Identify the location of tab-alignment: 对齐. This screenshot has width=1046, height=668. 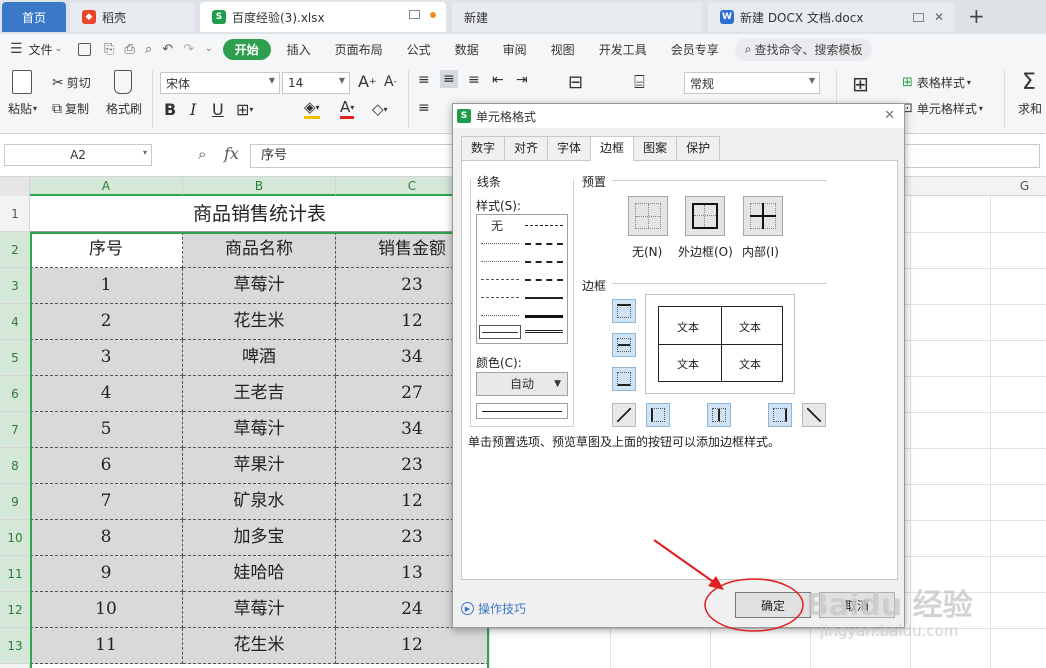
(526, 148).